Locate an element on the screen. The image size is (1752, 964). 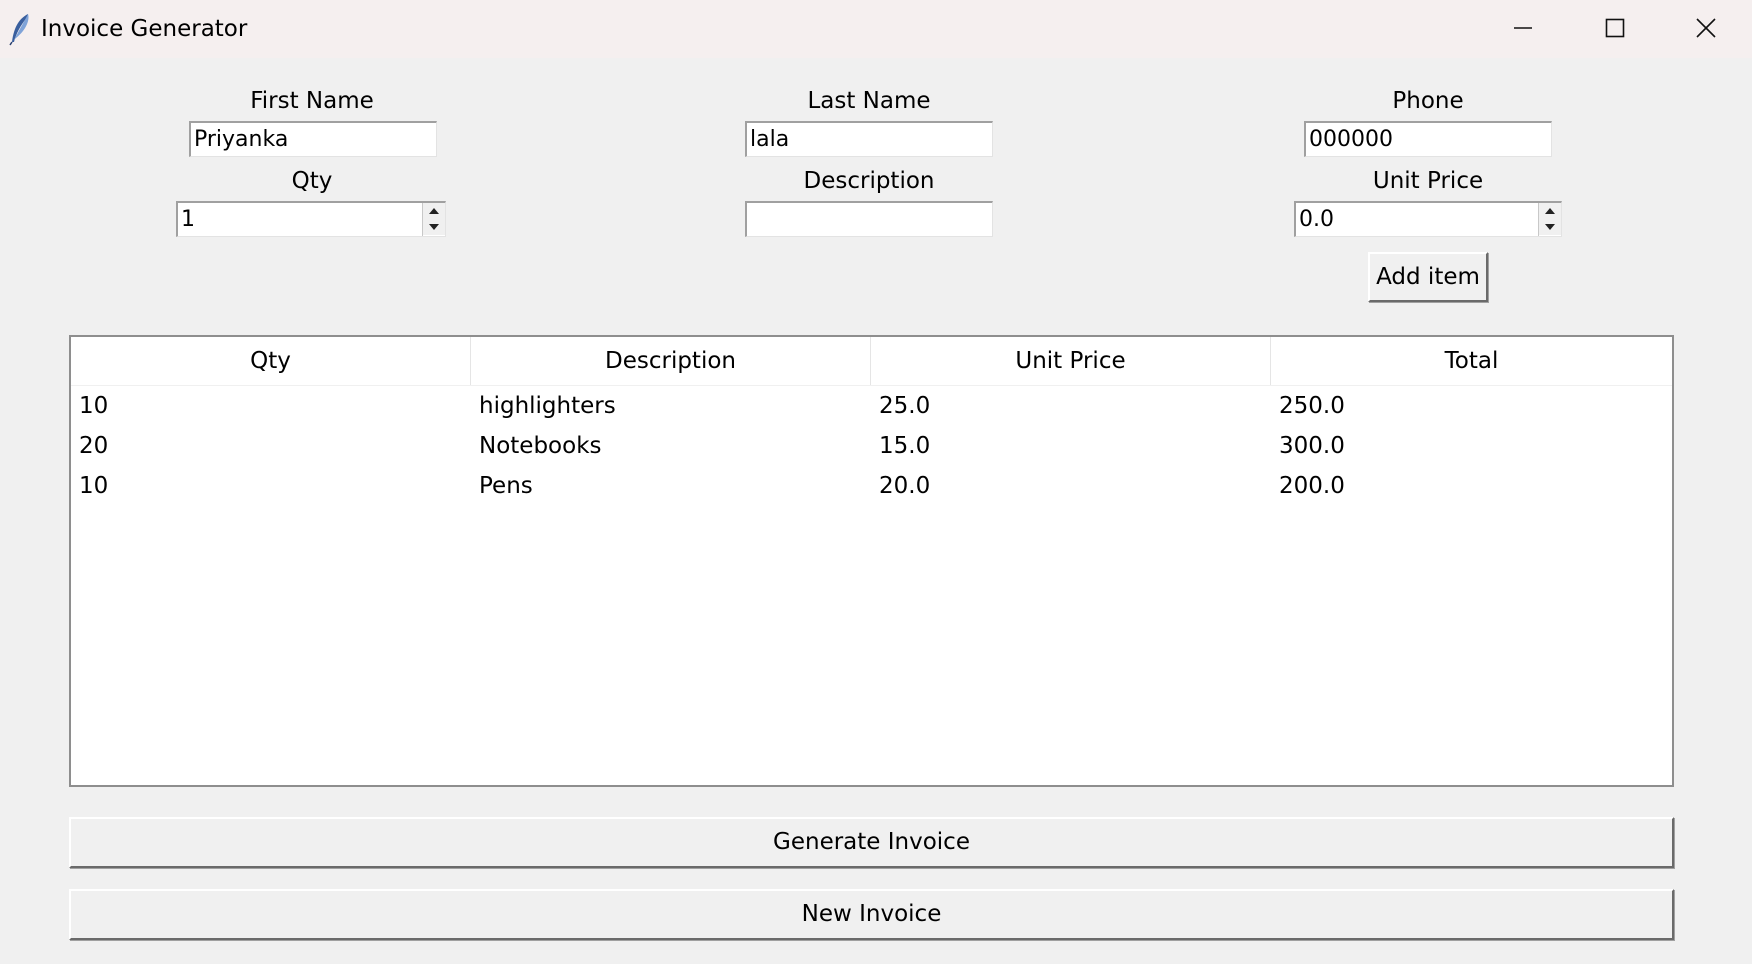
column-header-unit-price: Unit Price is located at coordinates (1071, 361).